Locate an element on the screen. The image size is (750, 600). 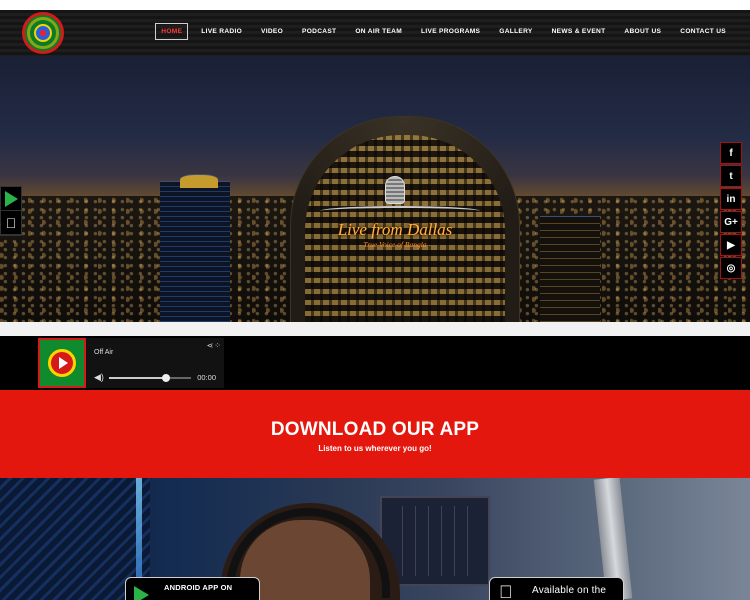
sign-arc is located at coordinates (400, 211).